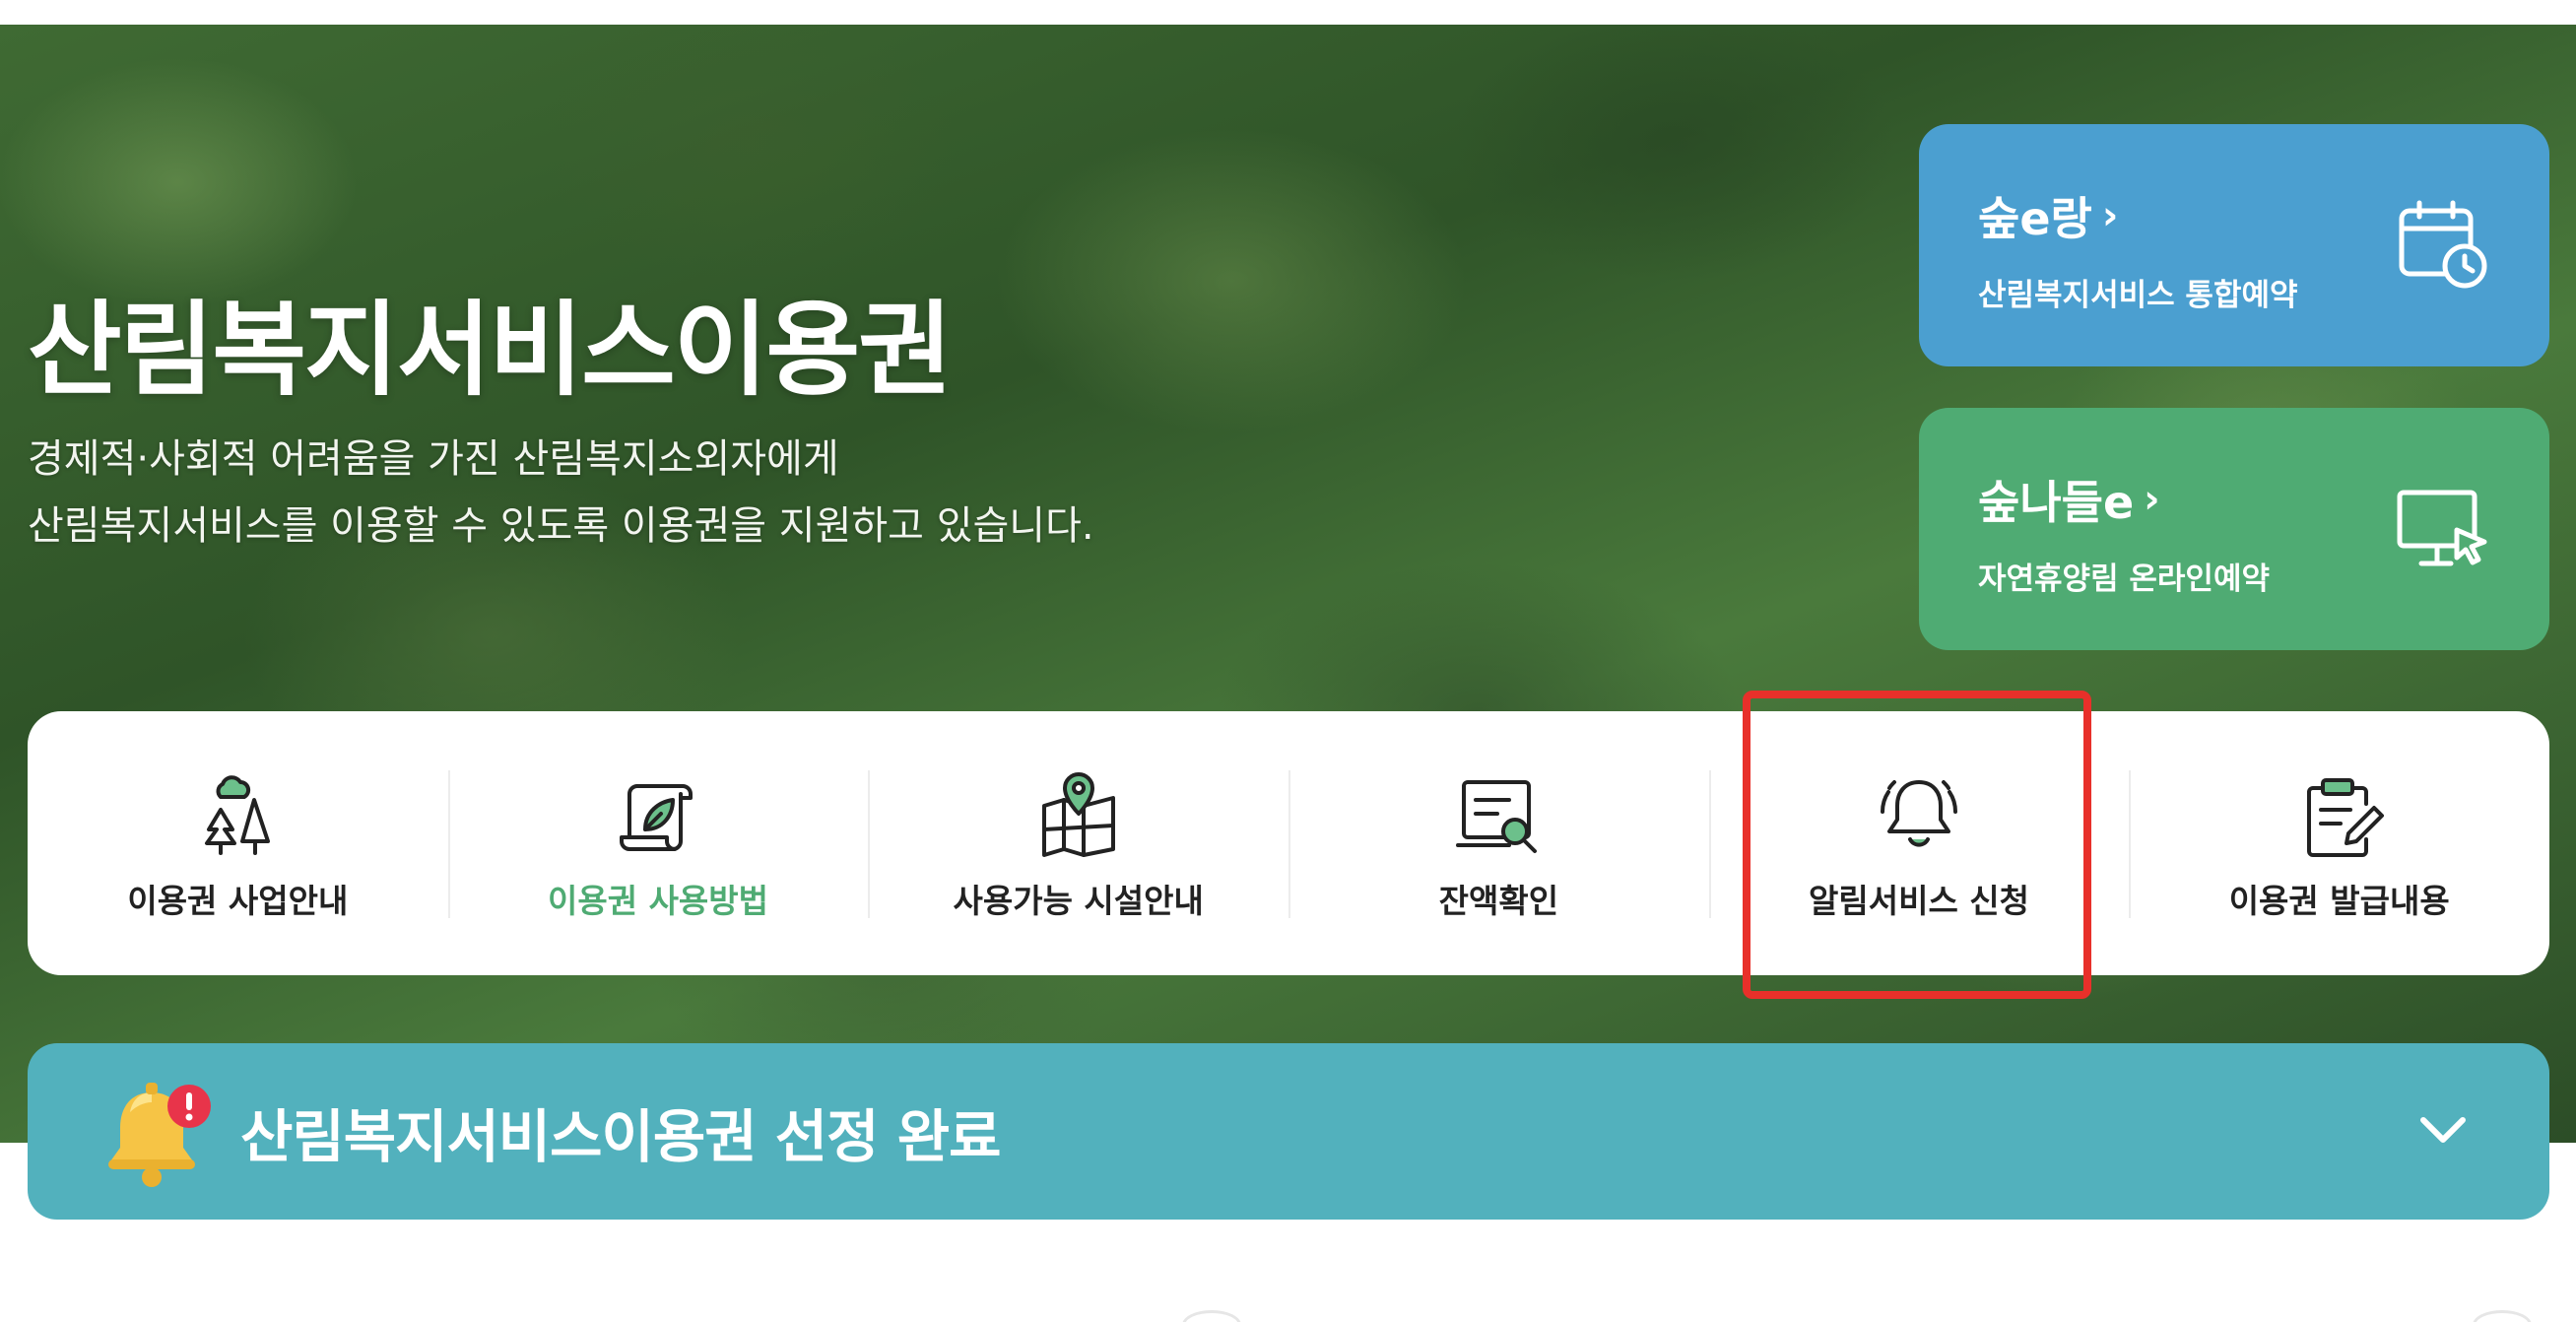 The height and width of the screenshot is (1322, 2576). What do you see at coordinates (656, 817) in the screenshot?
I see `scroll-leaf-icon` at bounding box center [656, 817].